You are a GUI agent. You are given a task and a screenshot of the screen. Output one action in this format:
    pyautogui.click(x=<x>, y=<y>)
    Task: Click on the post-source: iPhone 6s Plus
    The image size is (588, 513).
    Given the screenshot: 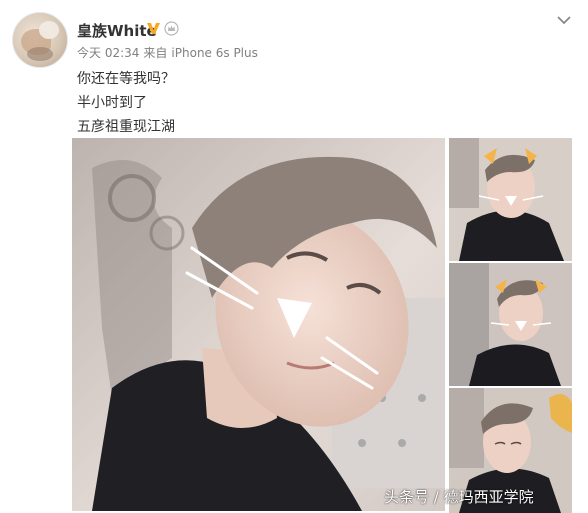 What is the action you would take?
    pyautogui.click(x=214, y=53)
    